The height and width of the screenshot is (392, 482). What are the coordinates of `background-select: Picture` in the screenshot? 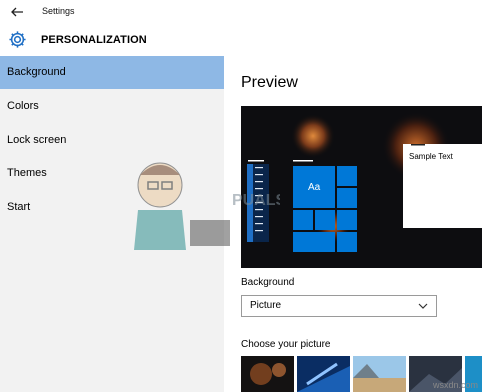 It's located at (339, 306).